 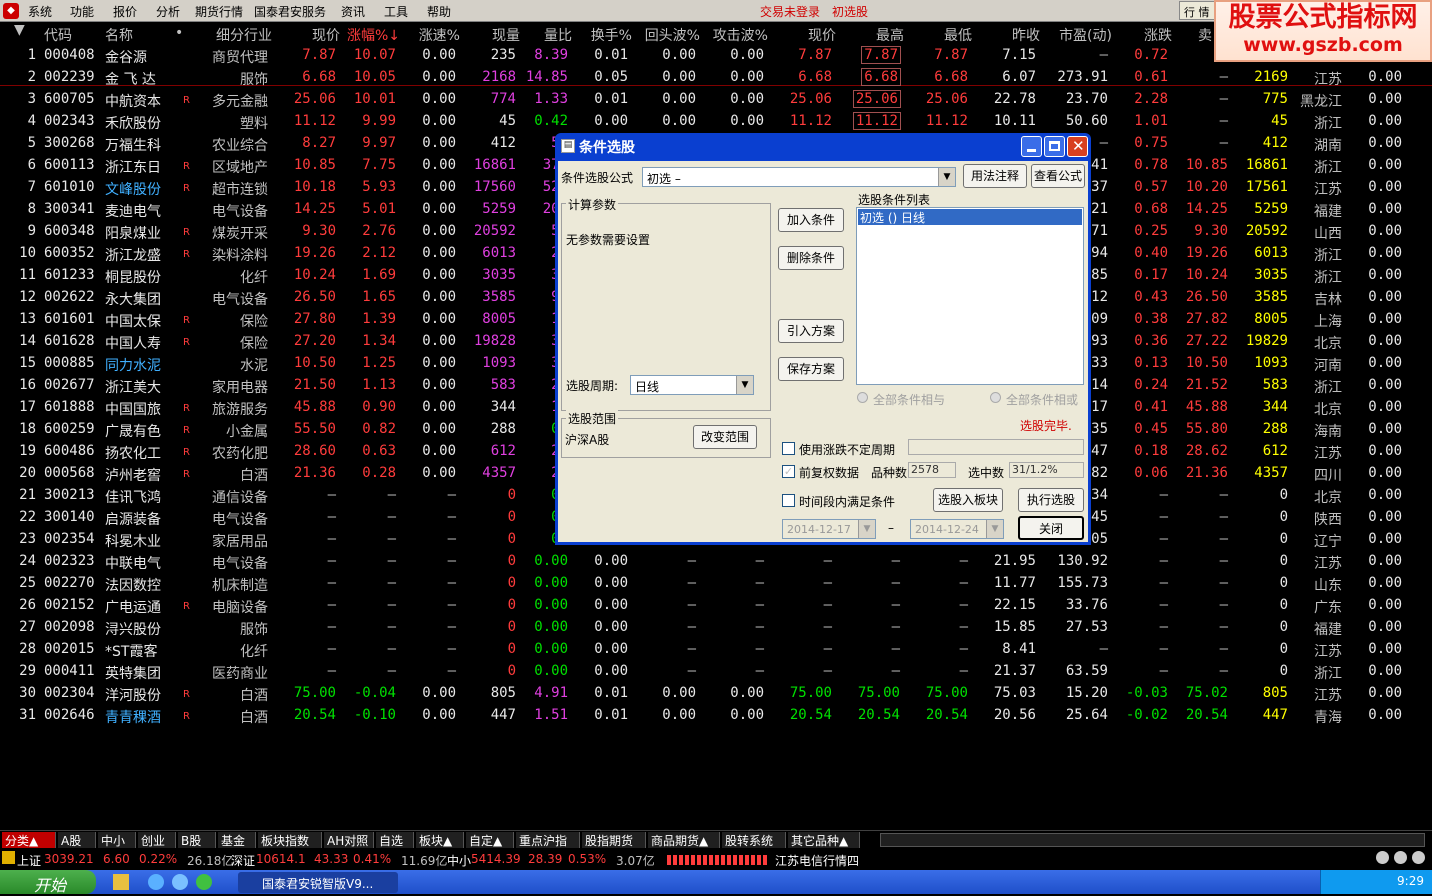 What do you see at coordinates (970, 296) in the screenshot?
I see `condition-list: 初选 () 日线` at bounding box center [970, 296].